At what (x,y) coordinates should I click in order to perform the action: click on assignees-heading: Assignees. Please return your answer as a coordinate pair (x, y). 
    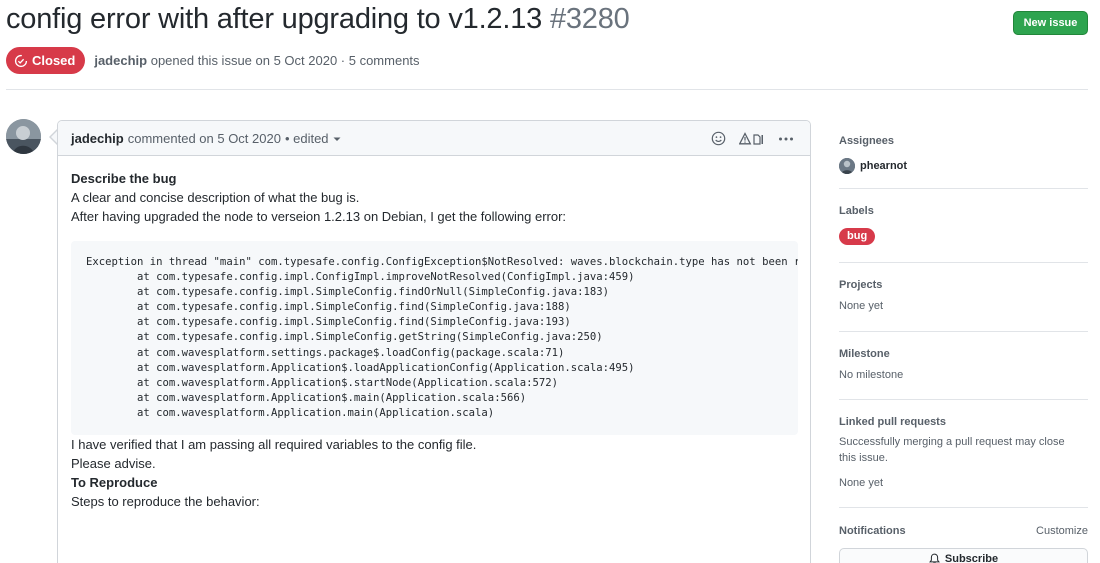
    Looking at the image, I should click on (963, 141).